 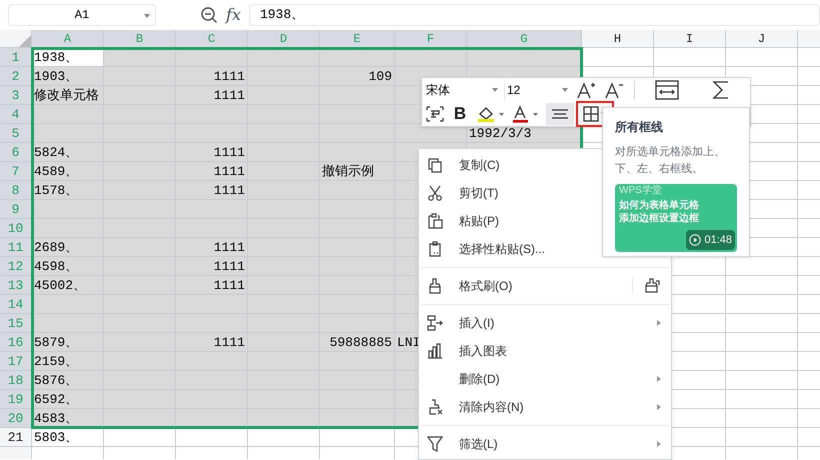 I want to click on name-box: A1, so click(x=82, y=15).